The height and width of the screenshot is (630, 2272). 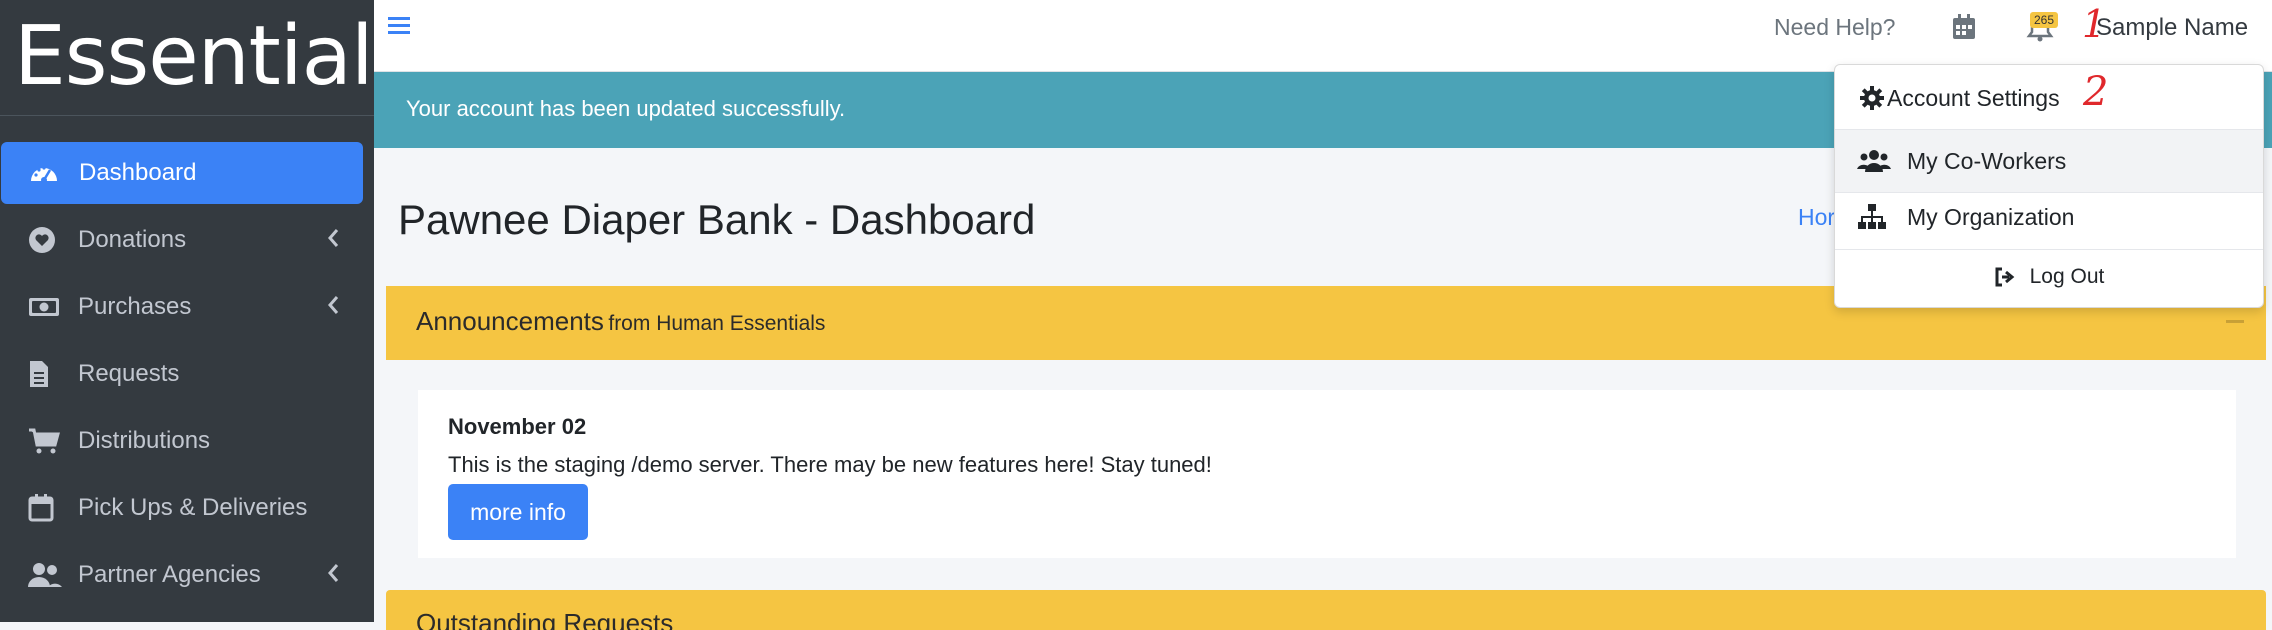 I want to click on heart-icon, so click(x=46, y=240).